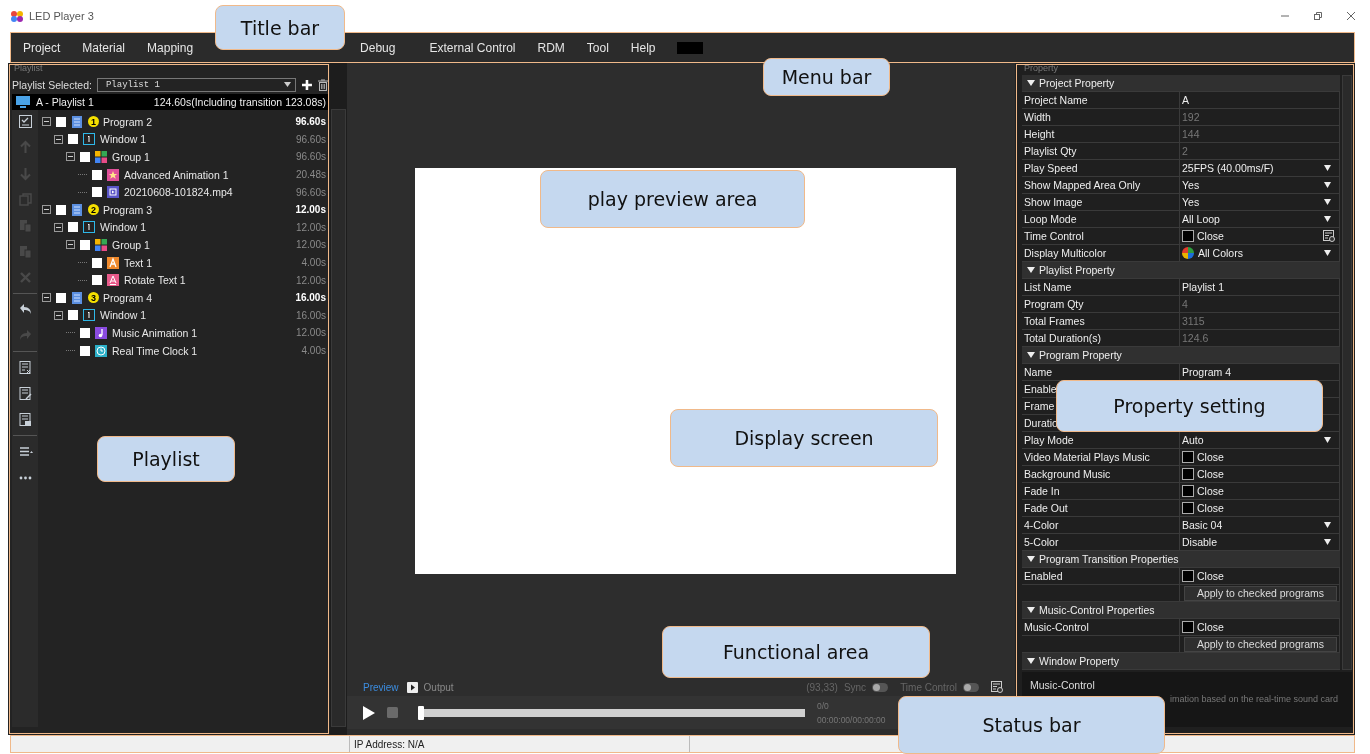 This screenshot has height=754, width=1370. Describe the element at coordinates (611, 712) in the screenshot. I see `progress-track` at that location.